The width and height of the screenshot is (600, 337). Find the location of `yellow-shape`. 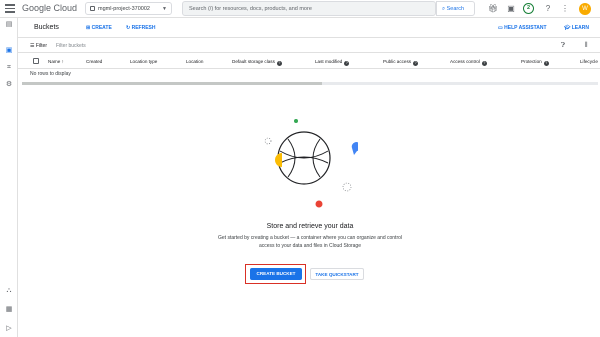

yellow-shape is located at coordinates (278, 160).